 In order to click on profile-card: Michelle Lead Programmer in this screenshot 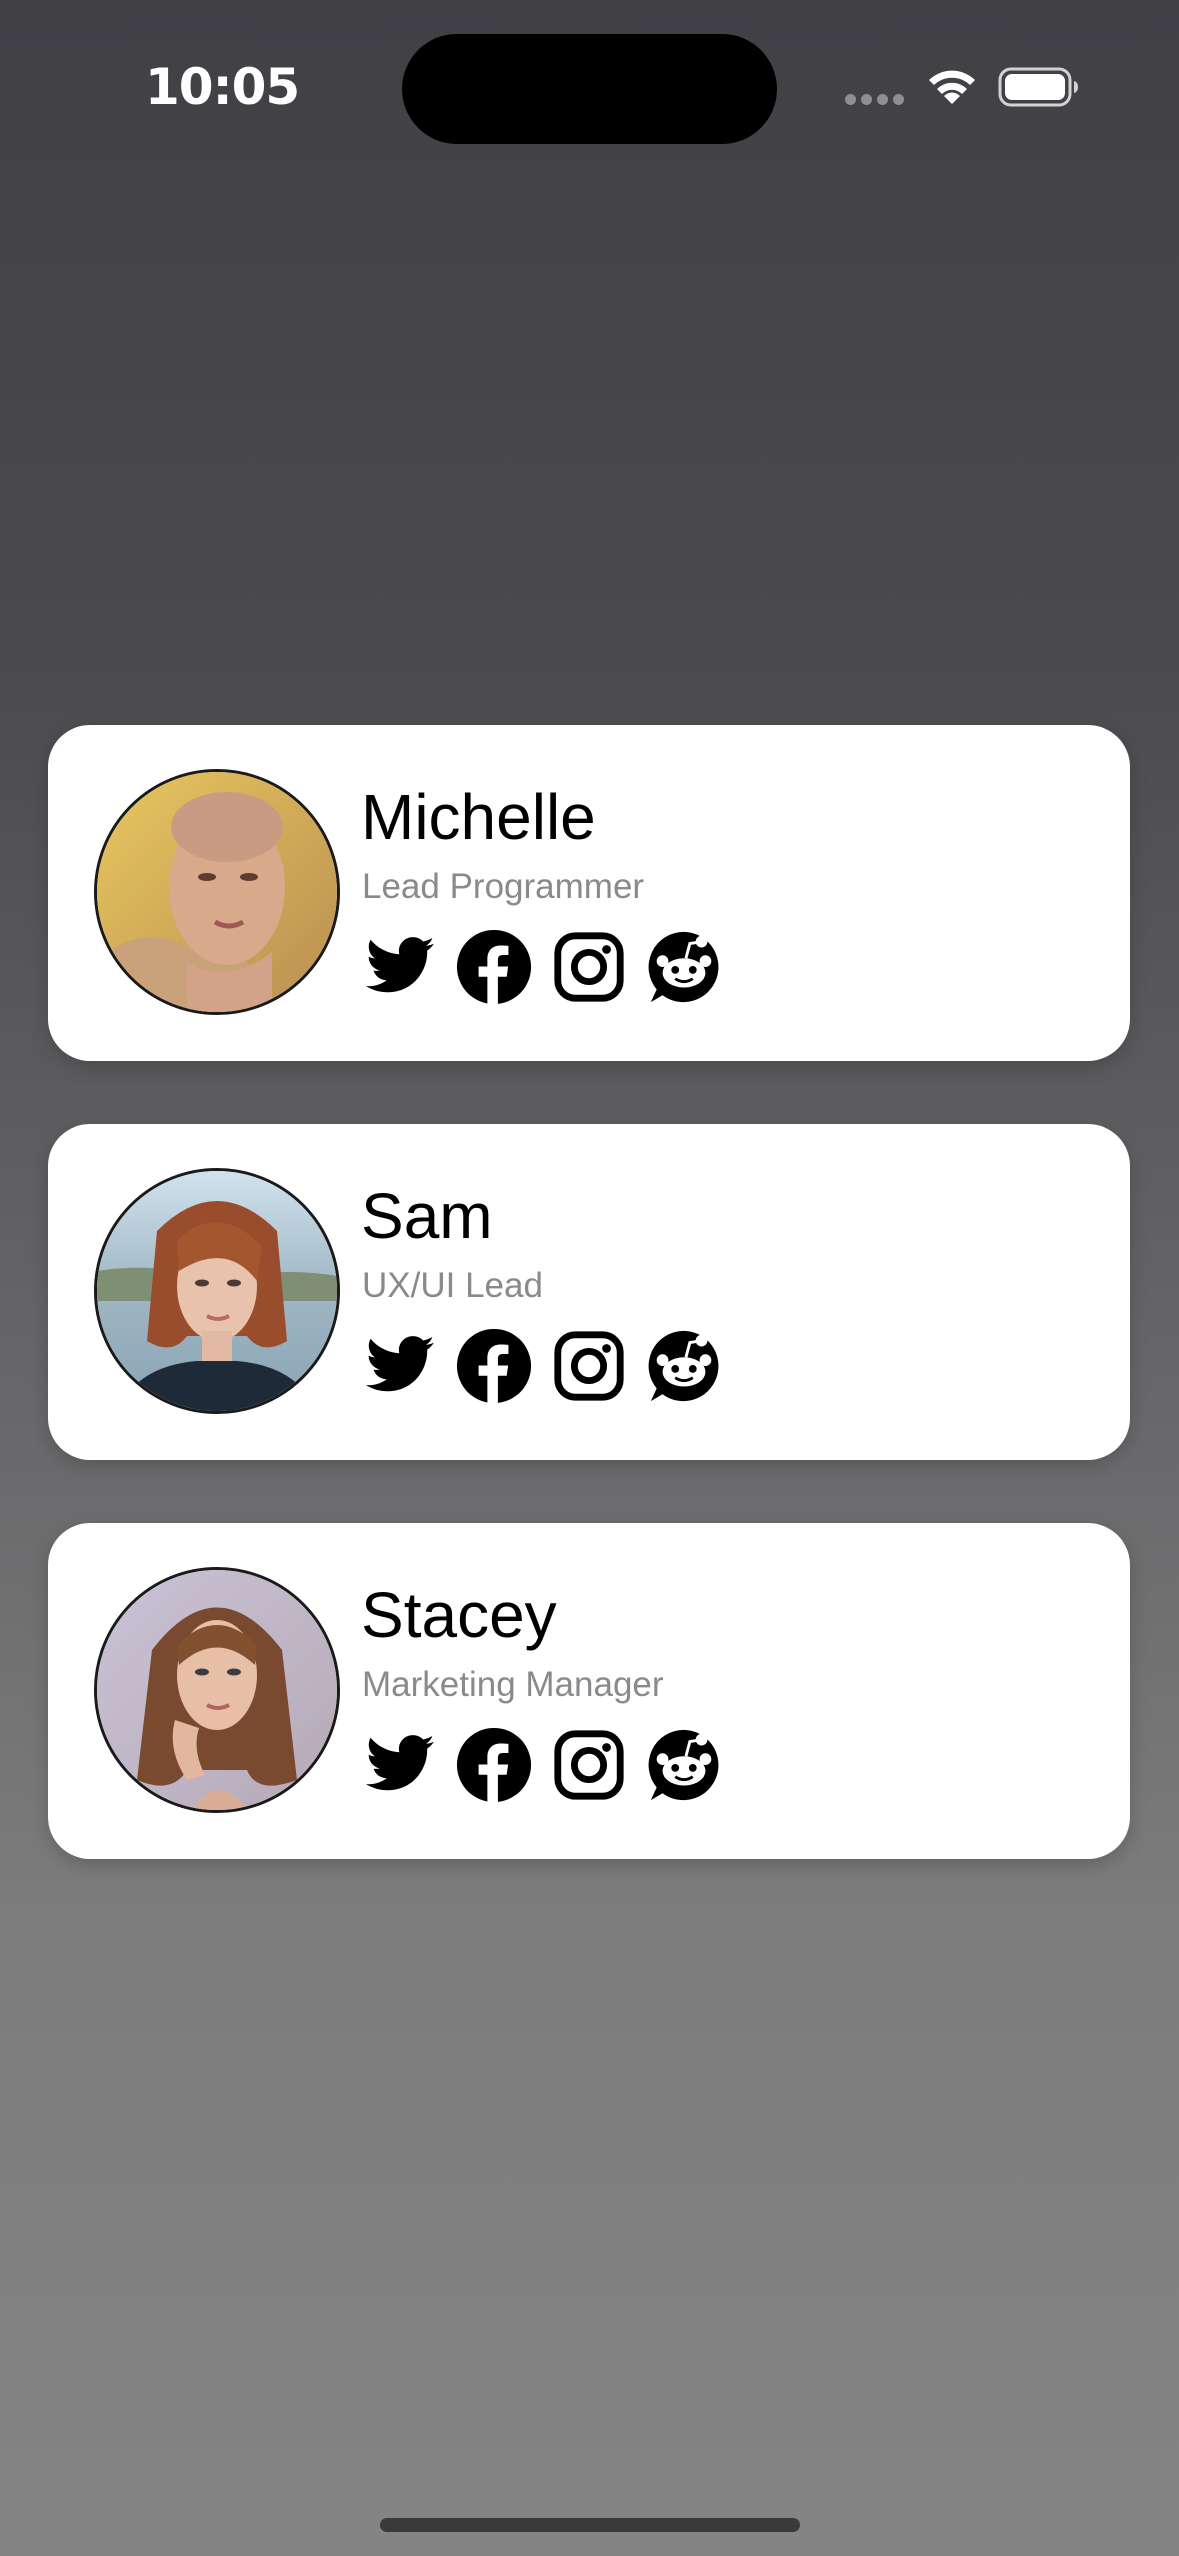, I will do `click(589, 893)`.